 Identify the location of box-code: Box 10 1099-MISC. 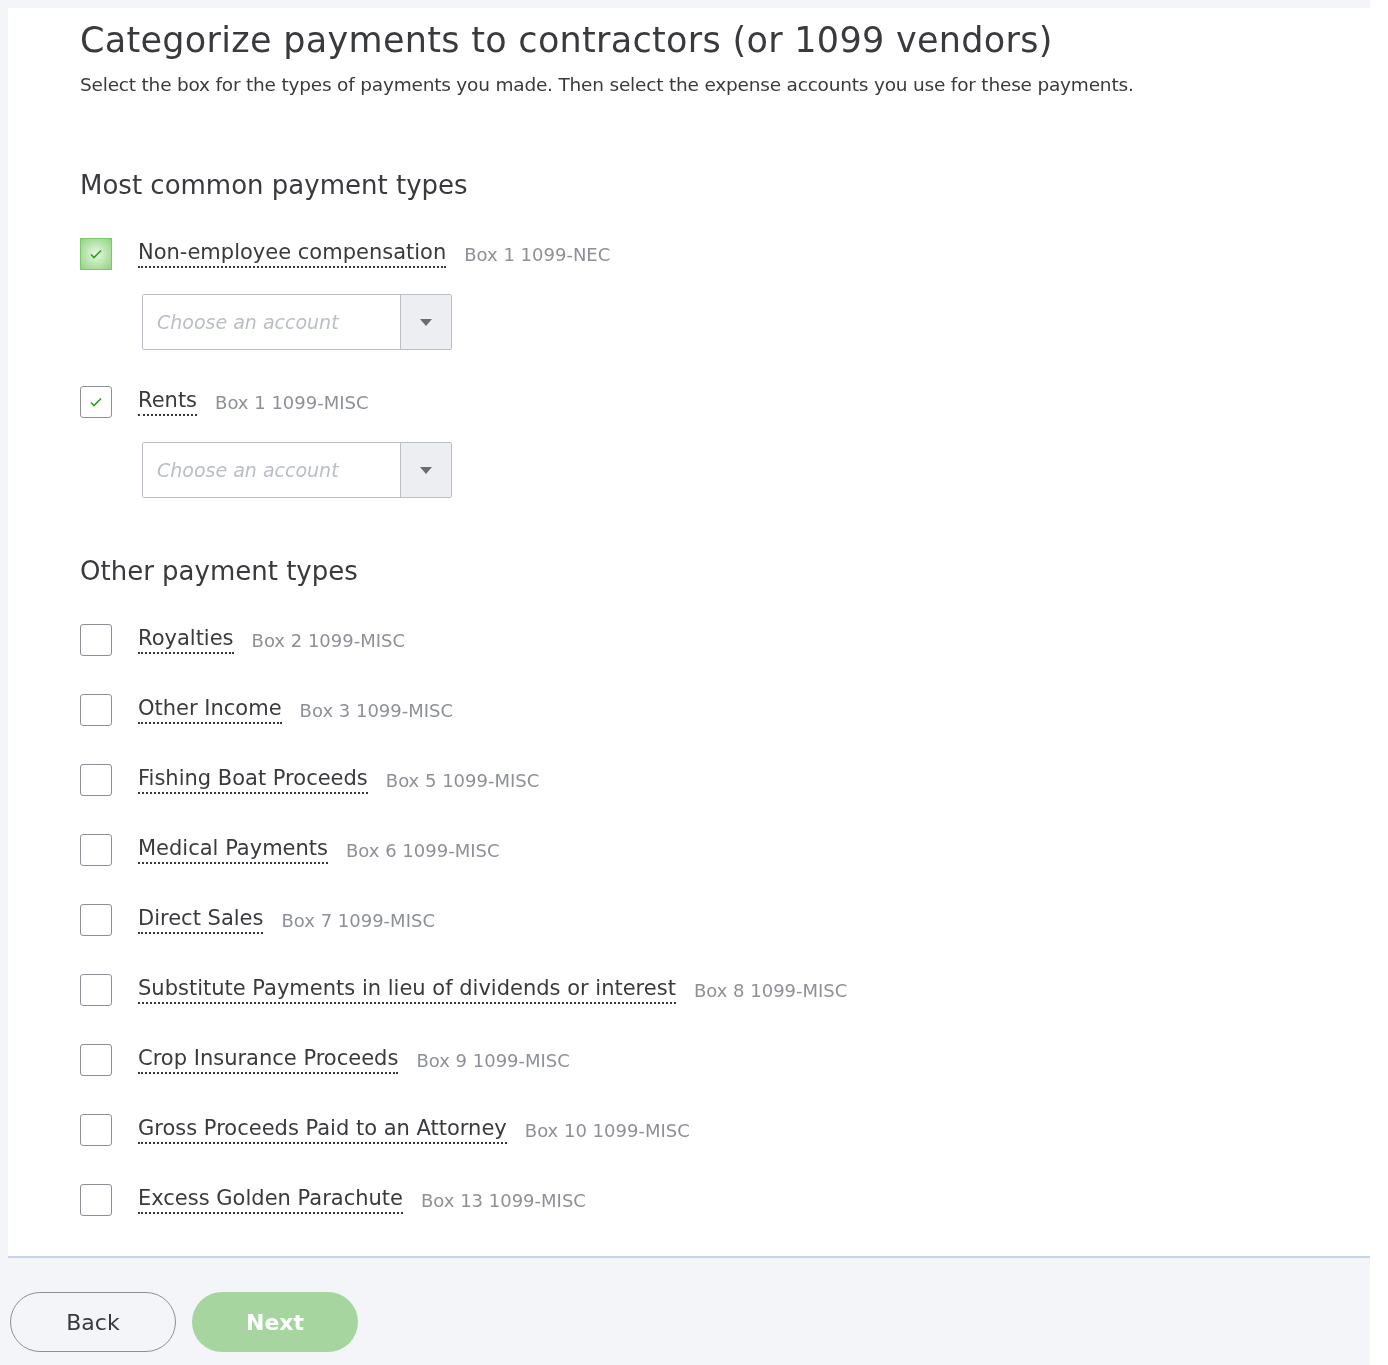
(607, 1130).